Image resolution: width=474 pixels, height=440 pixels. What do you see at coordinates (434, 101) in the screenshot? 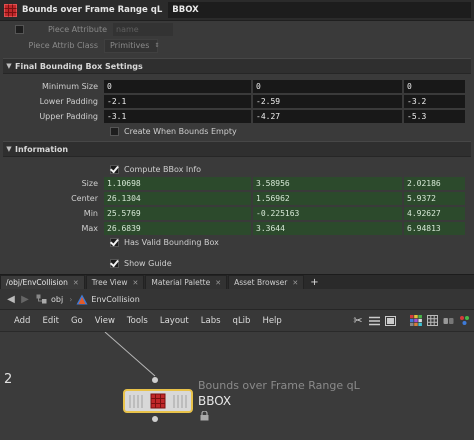
I see `lower-padding-z: -3.2` at bounding box center [434, 101].